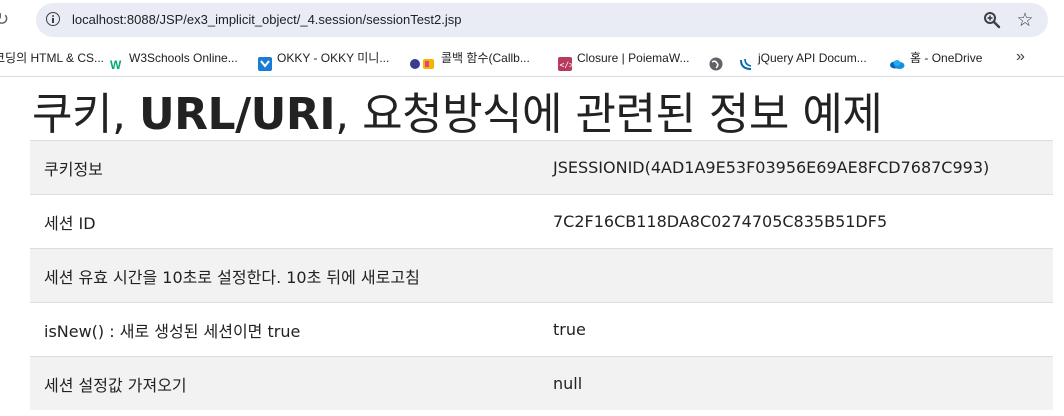 The width and height of the screenshot is (1064, 416). I want to click on page-title: 쿠키, URL/URI, 요청방식에 관련된 정보 예제, so click(457, 110).